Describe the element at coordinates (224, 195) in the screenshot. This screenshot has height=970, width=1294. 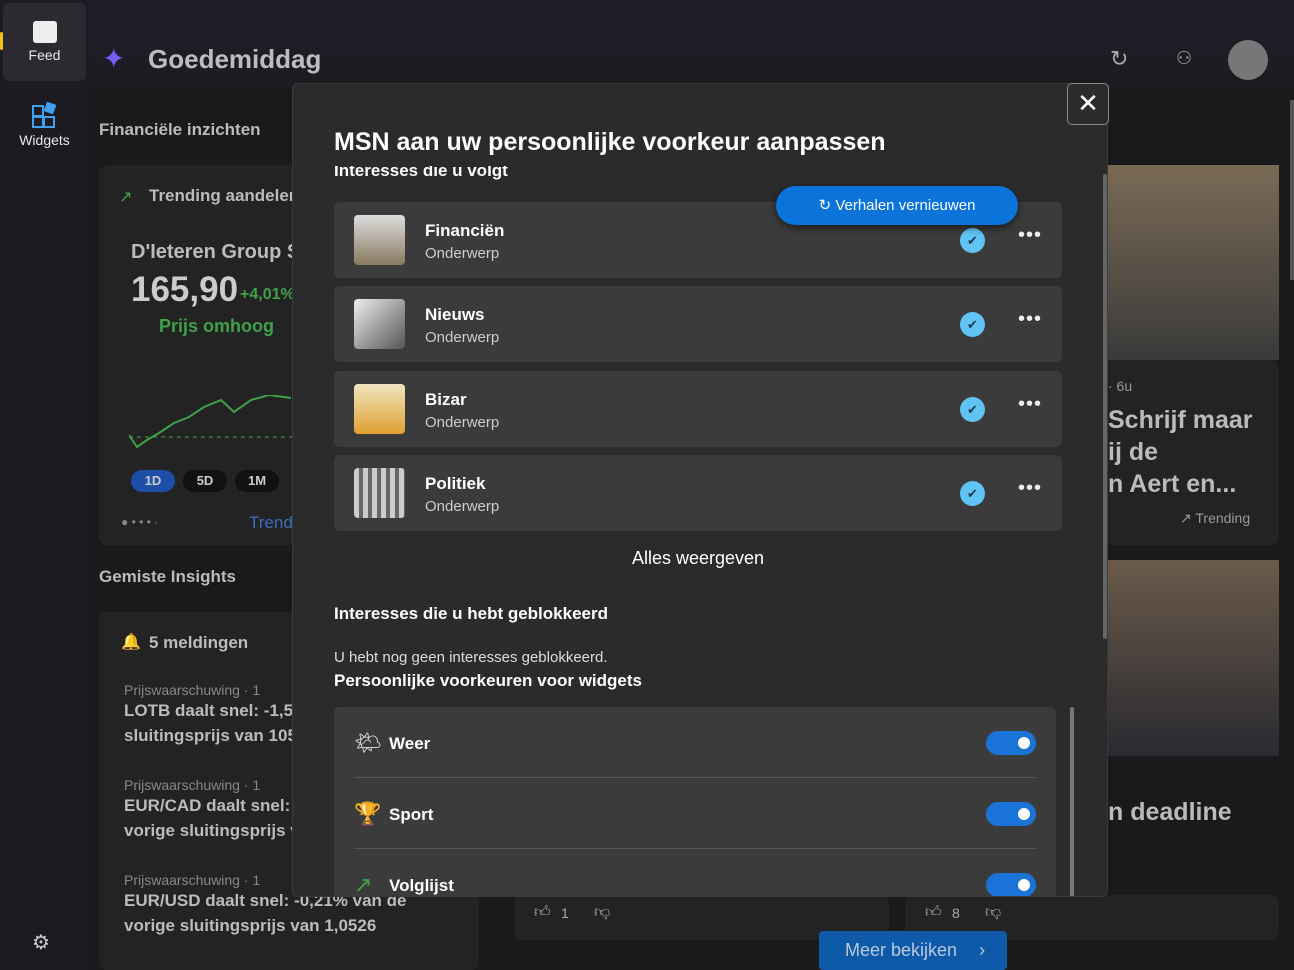
I see `trending-title: Trending aandelen` at that location.